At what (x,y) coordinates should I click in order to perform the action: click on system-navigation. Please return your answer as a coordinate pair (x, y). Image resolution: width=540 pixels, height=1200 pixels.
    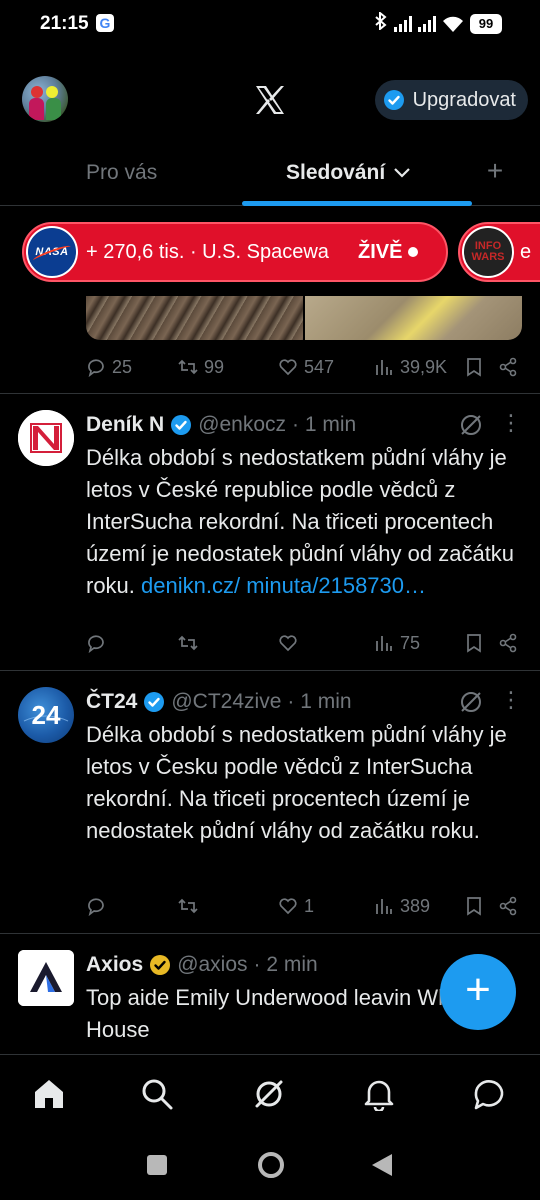
    Looking at the image, I should click on (270, 1167).